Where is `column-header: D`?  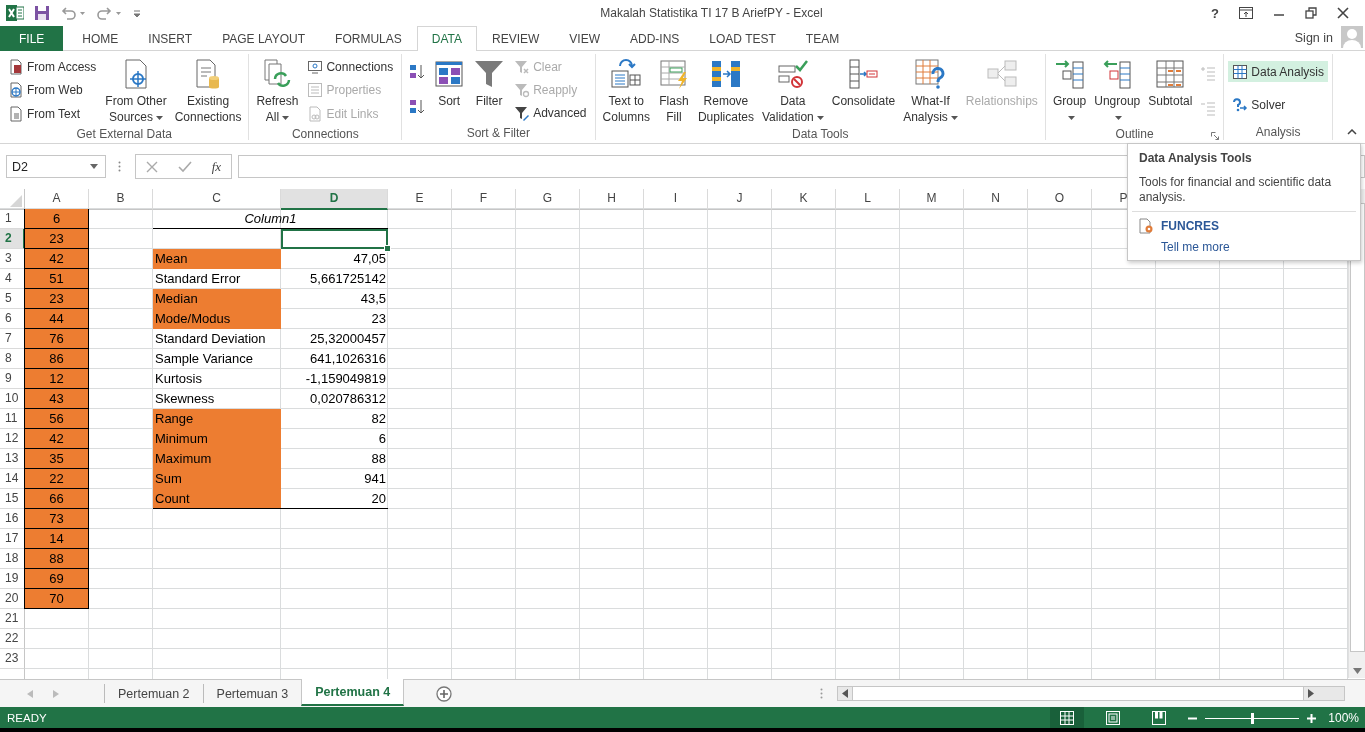
column-header: D is located at coordinates (334, 199).